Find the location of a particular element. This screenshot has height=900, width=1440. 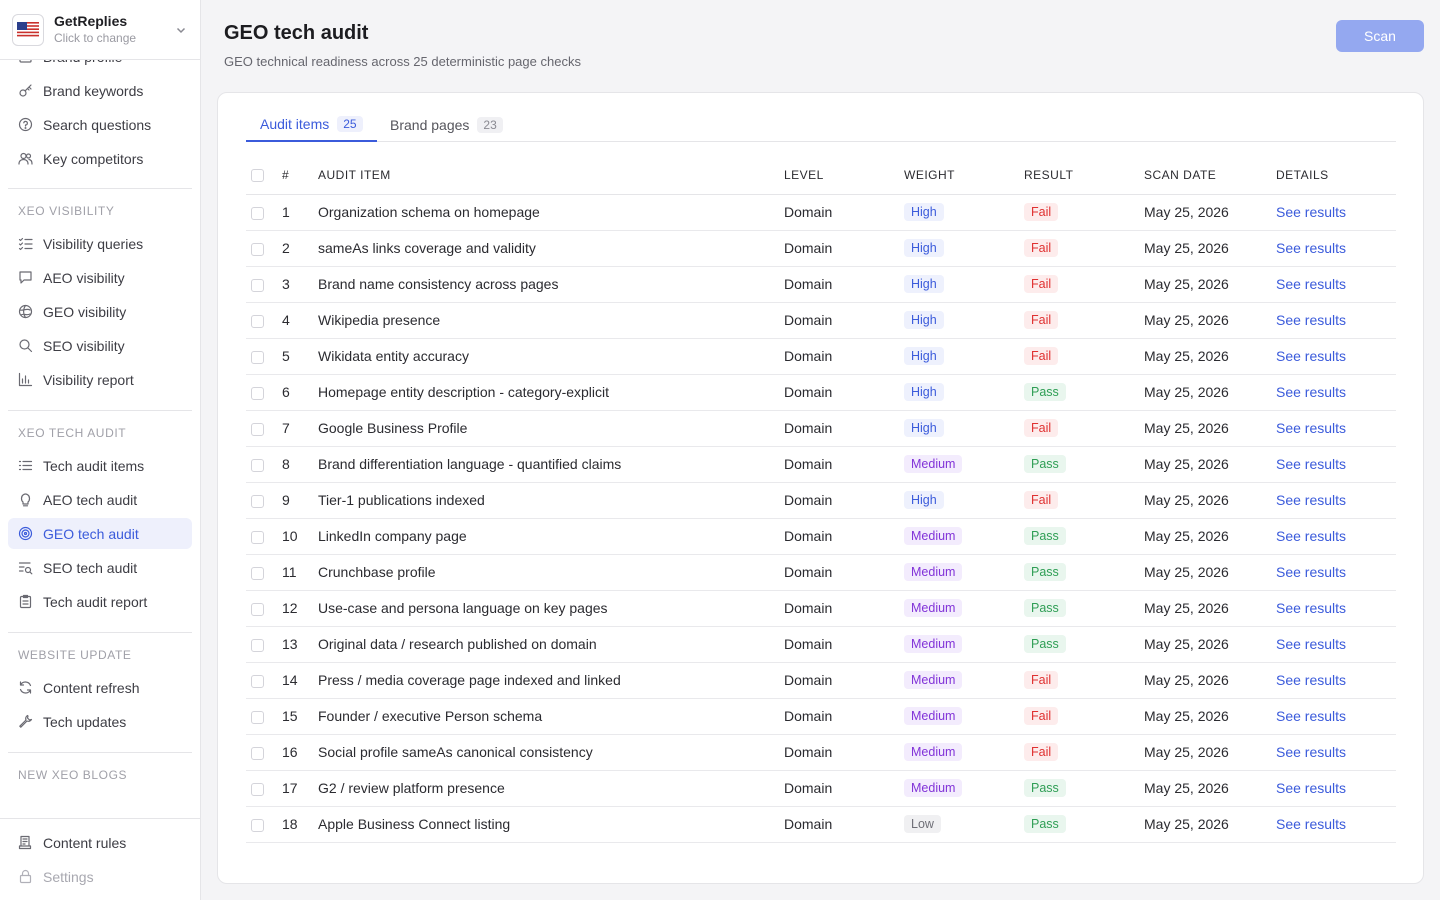

sidebar-item-key-competitors: Key competitors is located at coordinates (100, 158).